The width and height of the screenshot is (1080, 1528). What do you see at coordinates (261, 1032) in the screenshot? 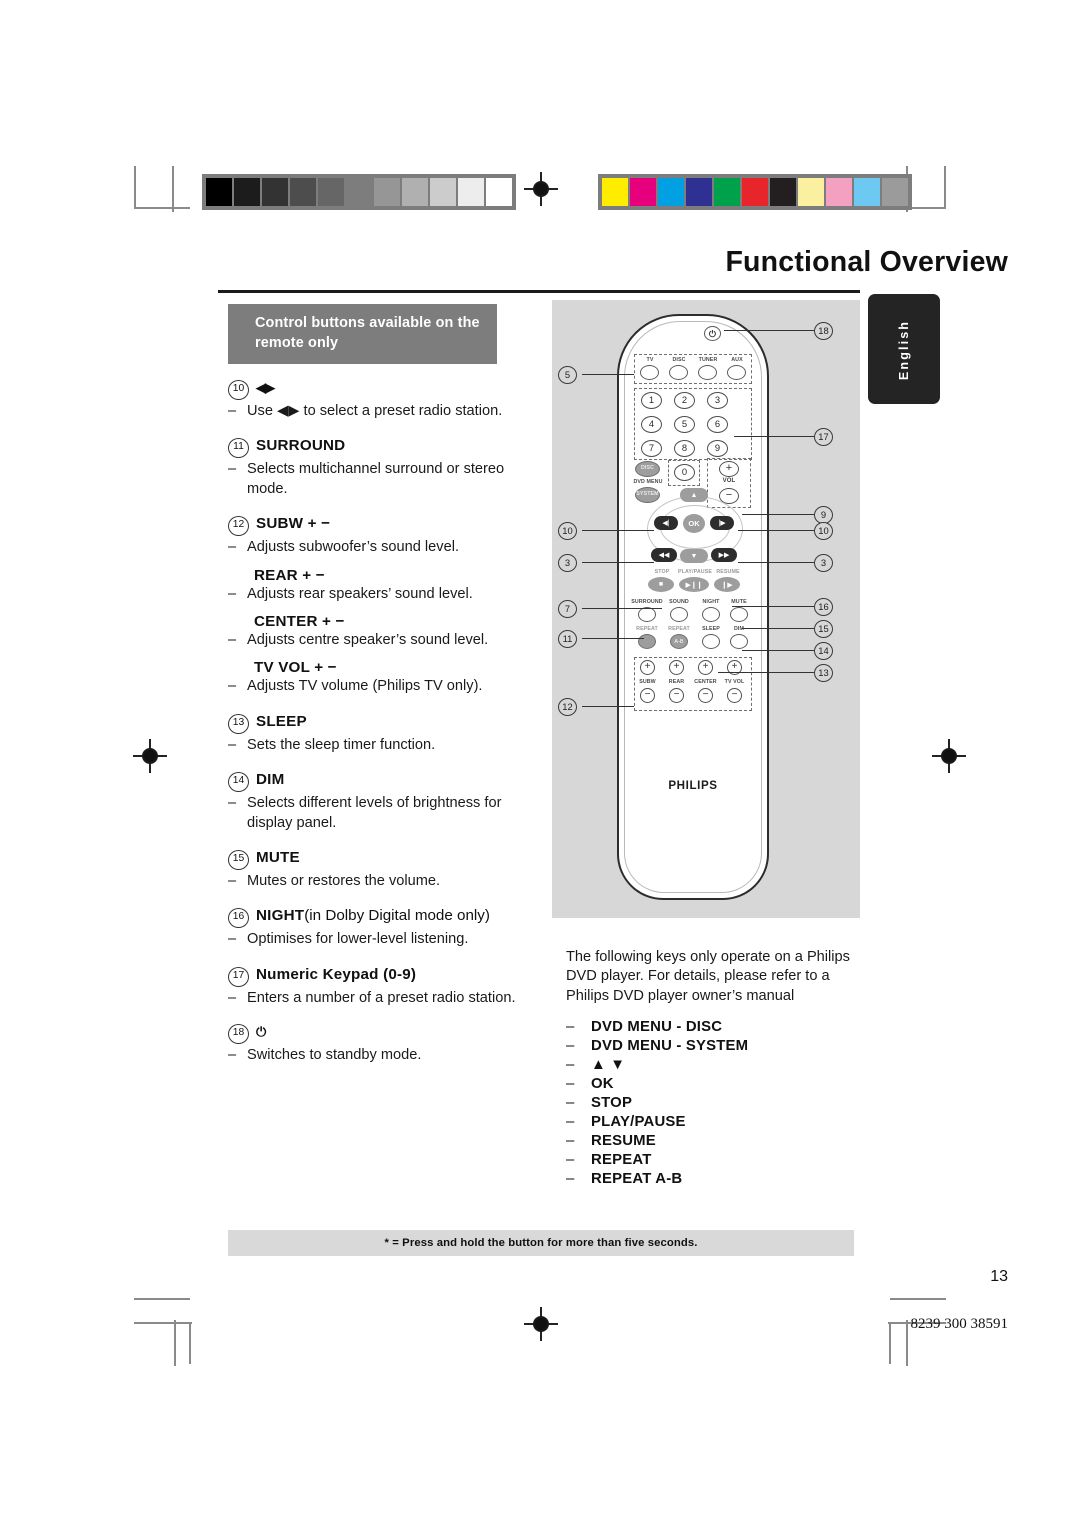
I see `control-entry-title: ⏻` at bounding box center [261, 1032].